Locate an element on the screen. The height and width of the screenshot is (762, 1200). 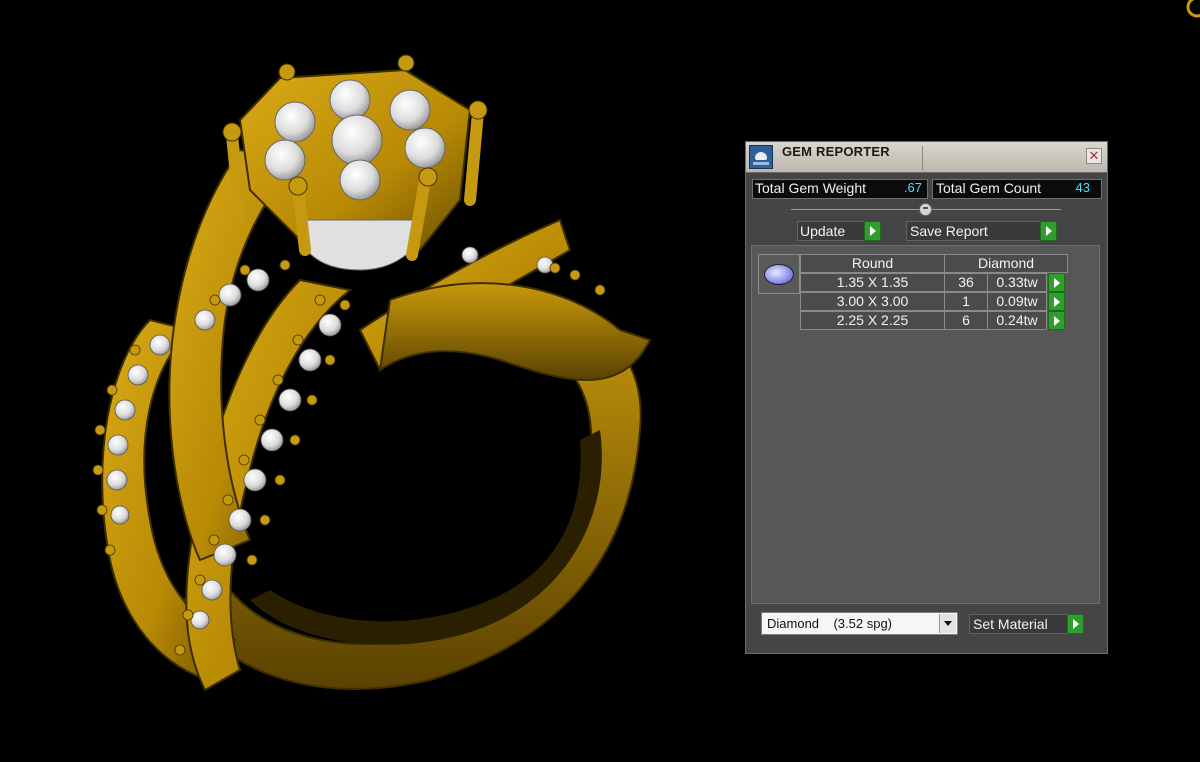
titlebar-divider is located at coordinates (922, 158).